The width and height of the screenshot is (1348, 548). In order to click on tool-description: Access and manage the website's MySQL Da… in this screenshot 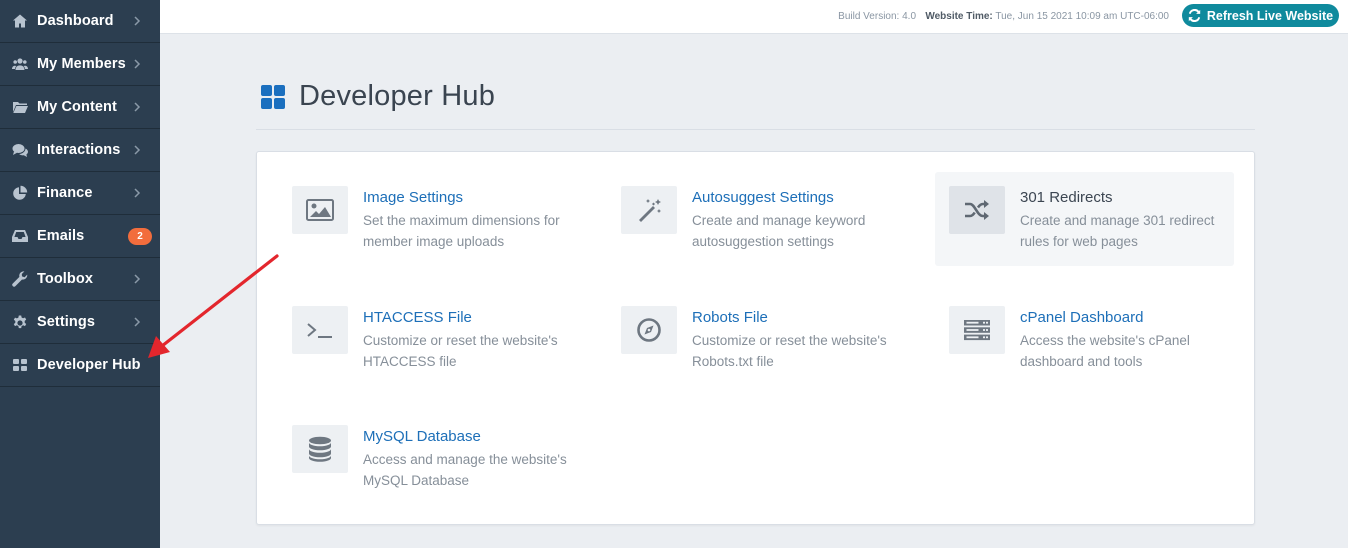, I will do `click(465, 470)`.